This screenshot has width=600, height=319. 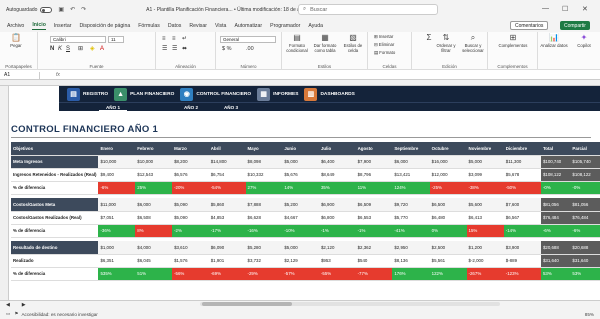 What do you see at coordinates (264, 261) in the screenshot?
I see `table-cell: $3,732` at bounding box center [264, 261].